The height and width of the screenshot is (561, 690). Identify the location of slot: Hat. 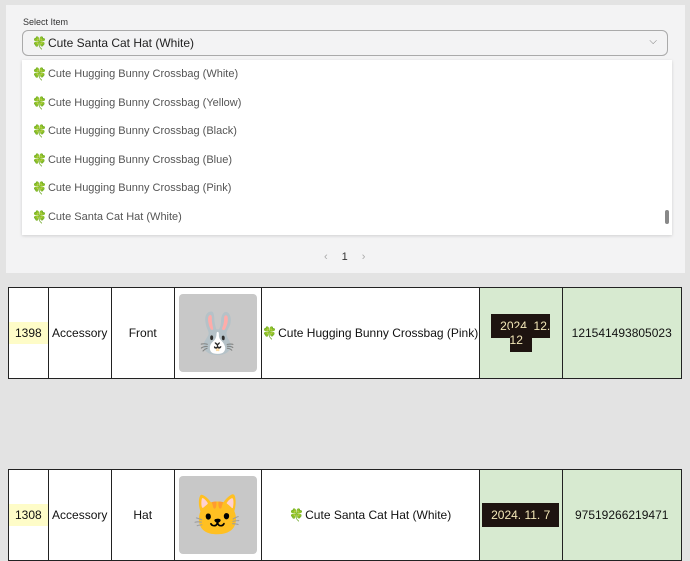
(142, 515).